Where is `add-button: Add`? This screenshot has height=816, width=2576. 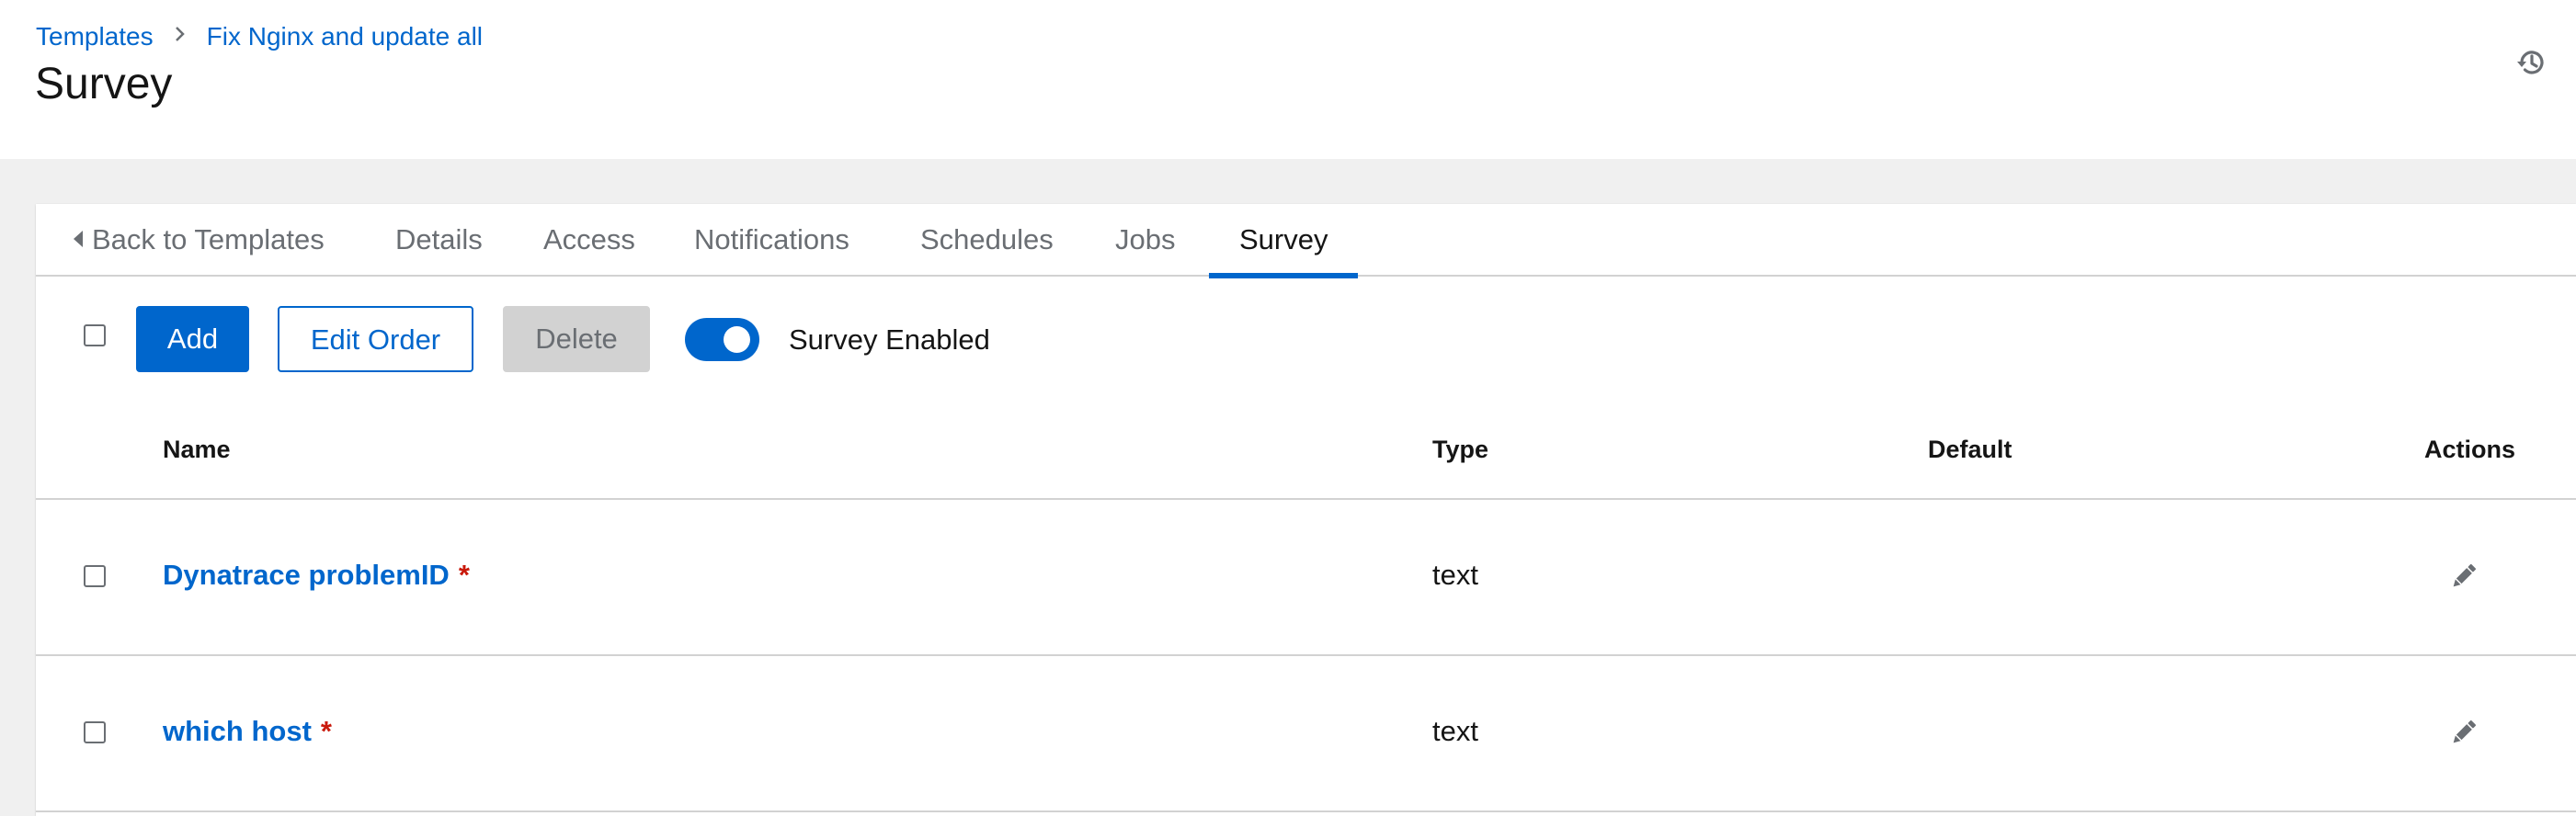
add-button: Add is located at coordinates (192, 339).